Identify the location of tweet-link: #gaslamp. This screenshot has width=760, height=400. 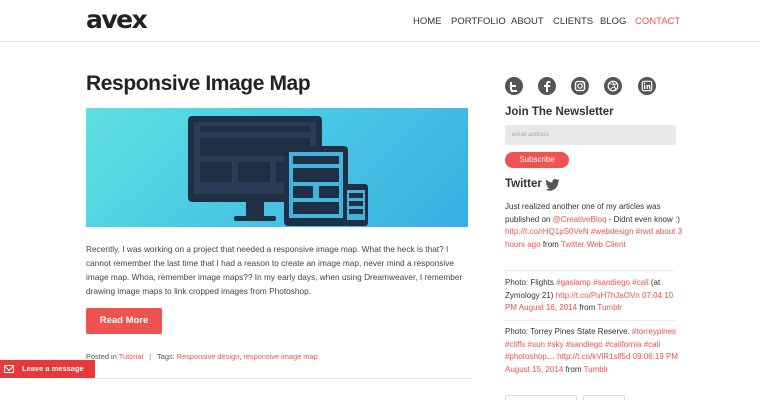
(573, 282).